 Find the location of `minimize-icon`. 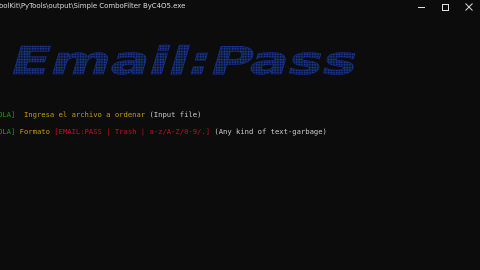

minimize-icon is located at coordinates (421, 7).